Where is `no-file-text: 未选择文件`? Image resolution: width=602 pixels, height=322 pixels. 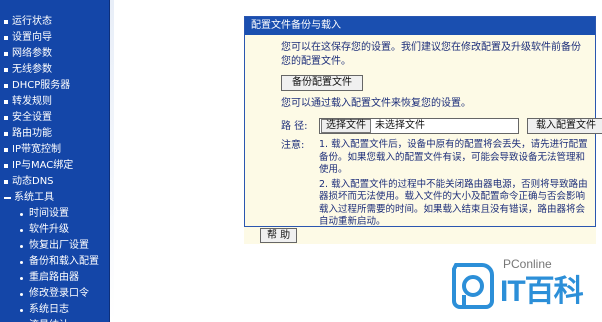
no-file-text: 未选择文件 is located at coordinates (400, 125).